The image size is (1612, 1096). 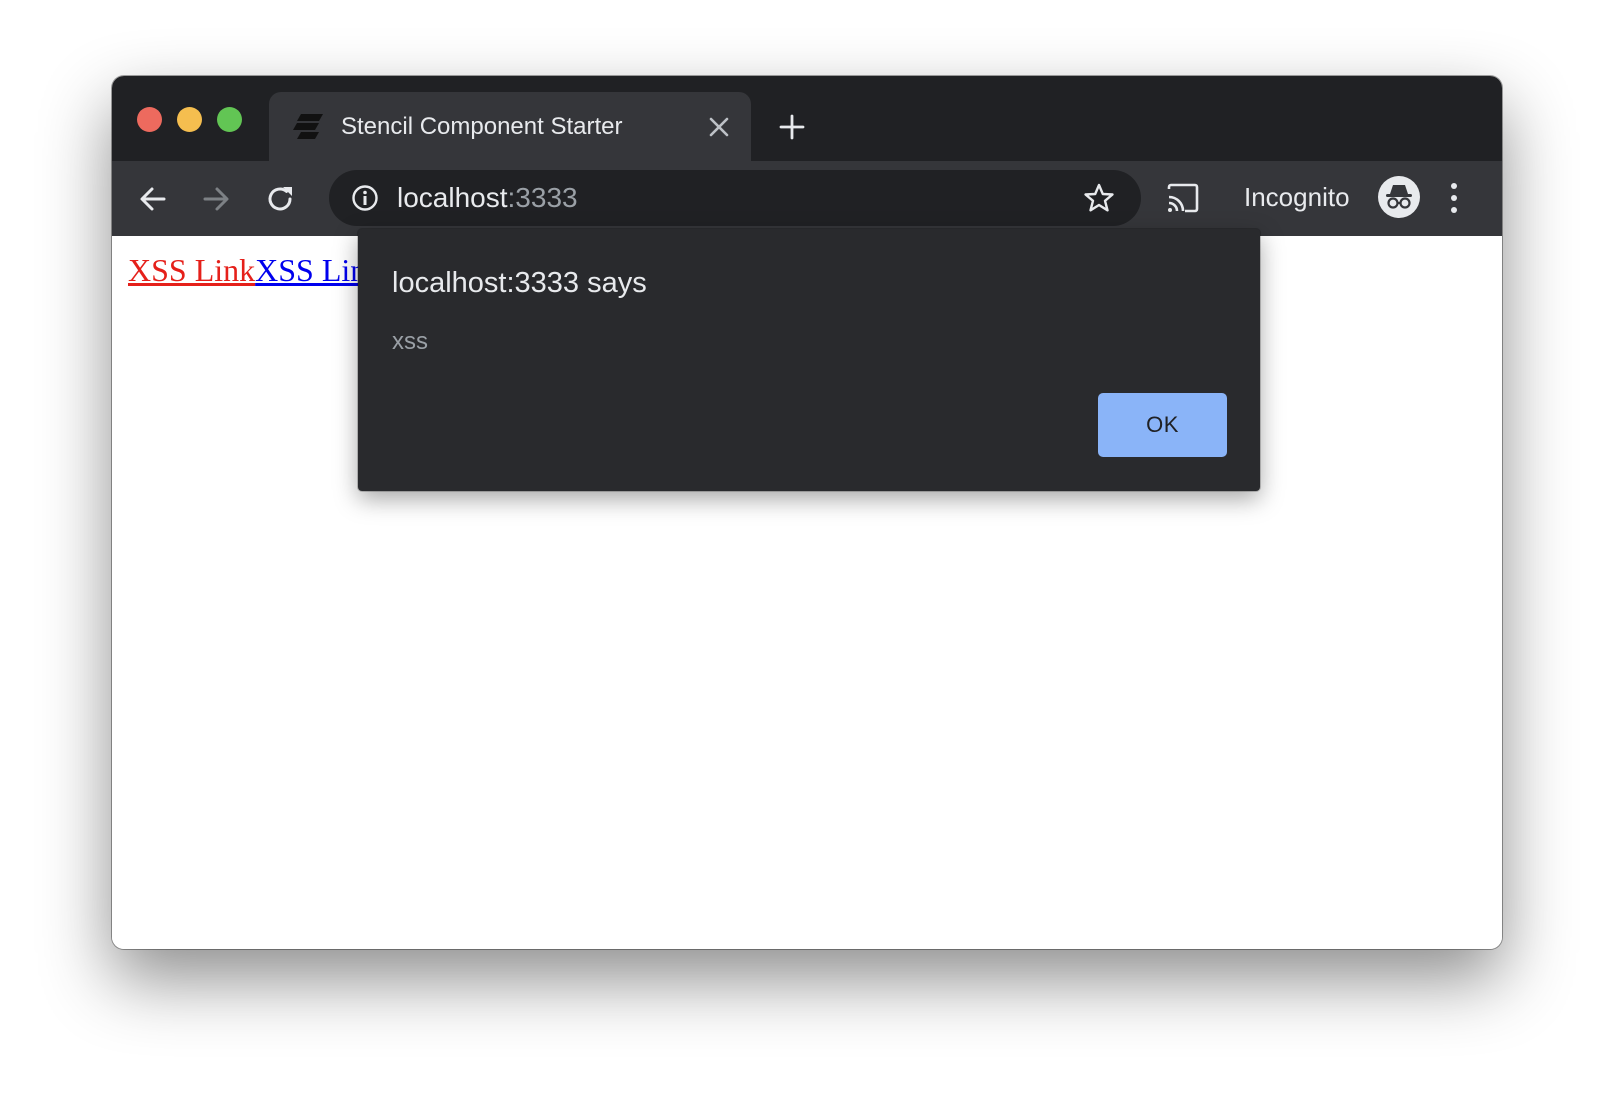 What do you see at coordinates (189, 119) in the screenshot?
I see `minimize-window-button` at bounding box center [189, 119].